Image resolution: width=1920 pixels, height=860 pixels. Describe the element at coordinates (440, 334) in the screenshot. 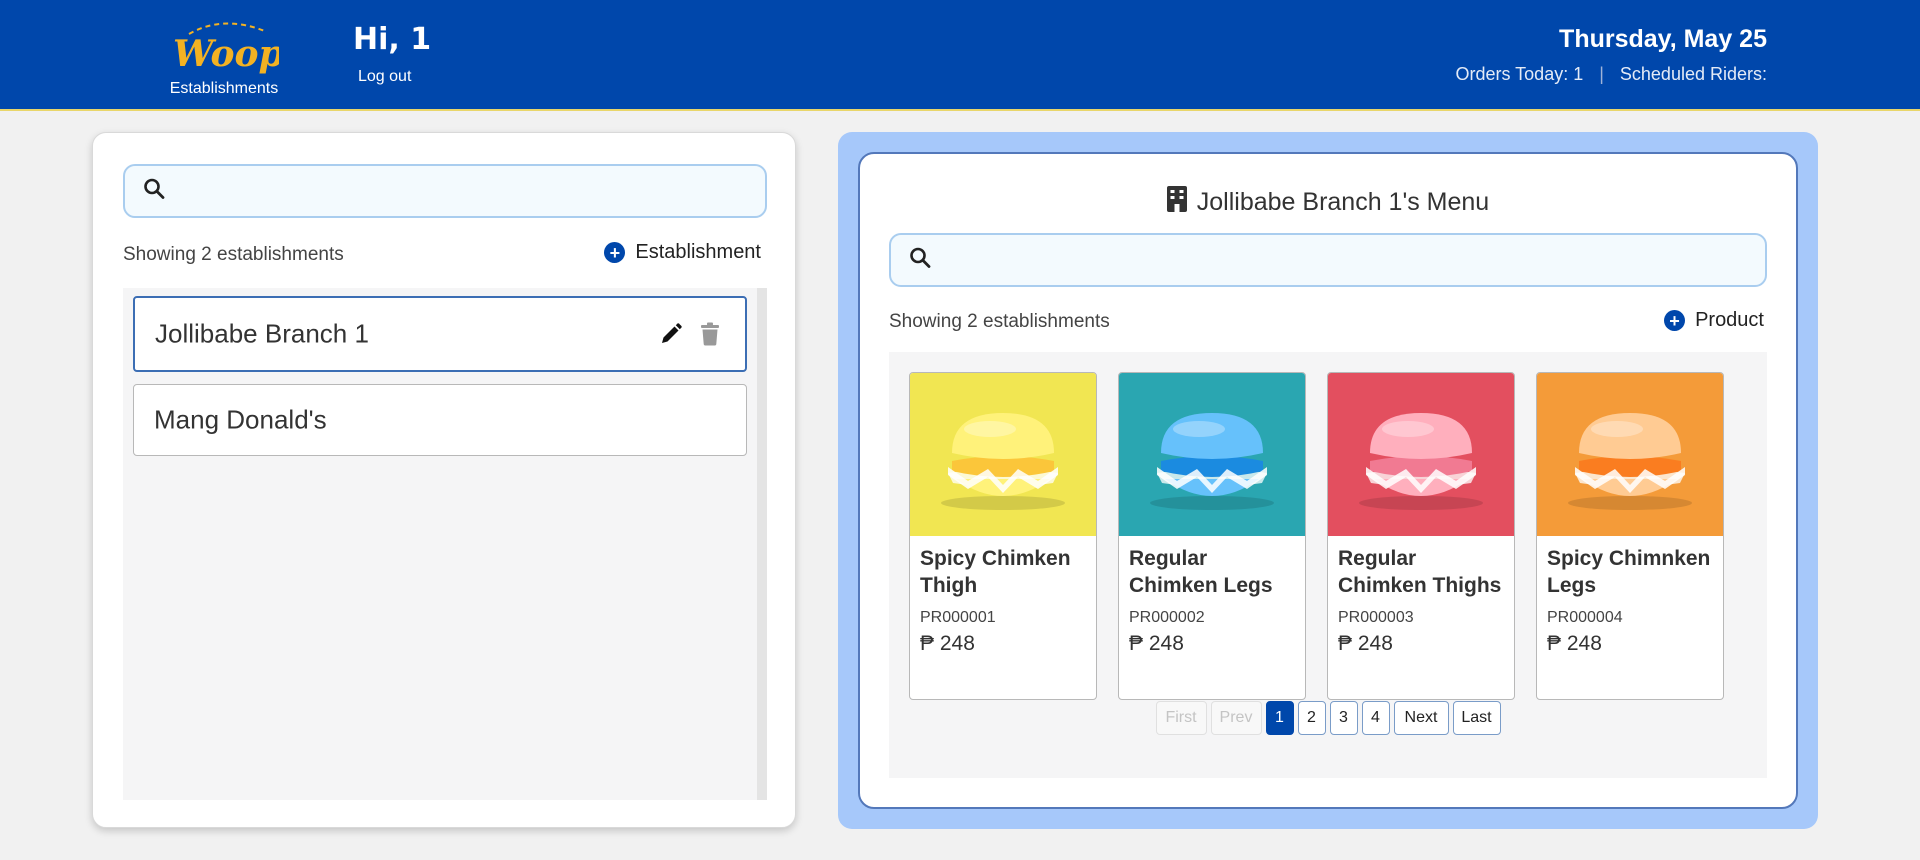

I see `list-item: Jollibabe Branch 1` at that location.